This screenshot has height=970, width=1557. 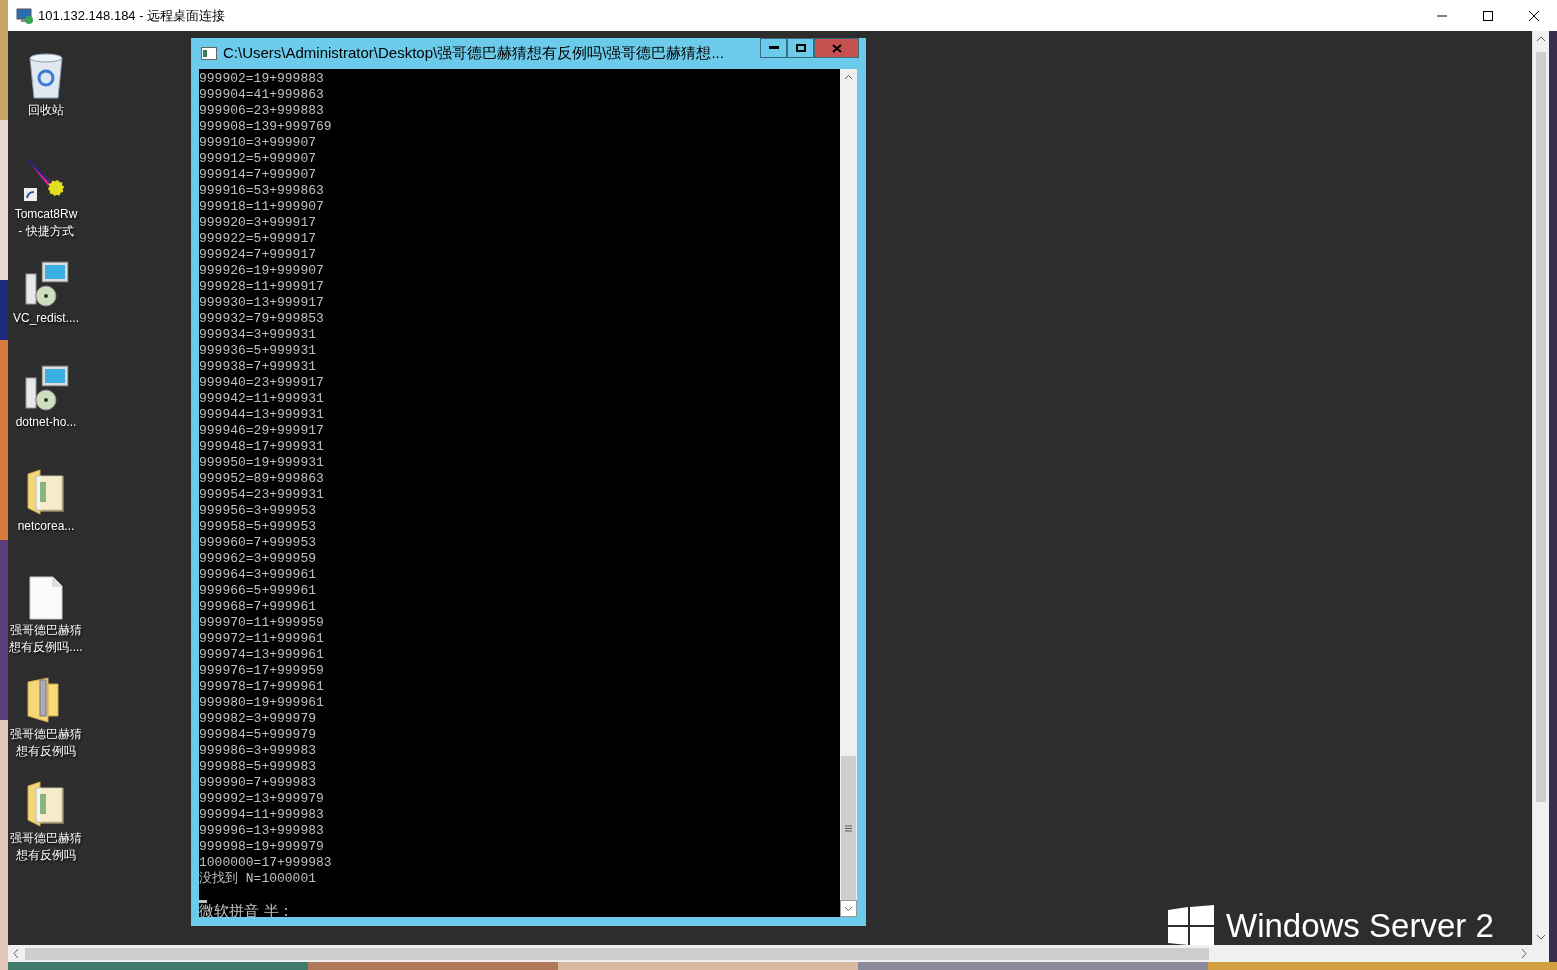 I want to click on console-line: 999916=53+999863, so click(x=262, y=191).